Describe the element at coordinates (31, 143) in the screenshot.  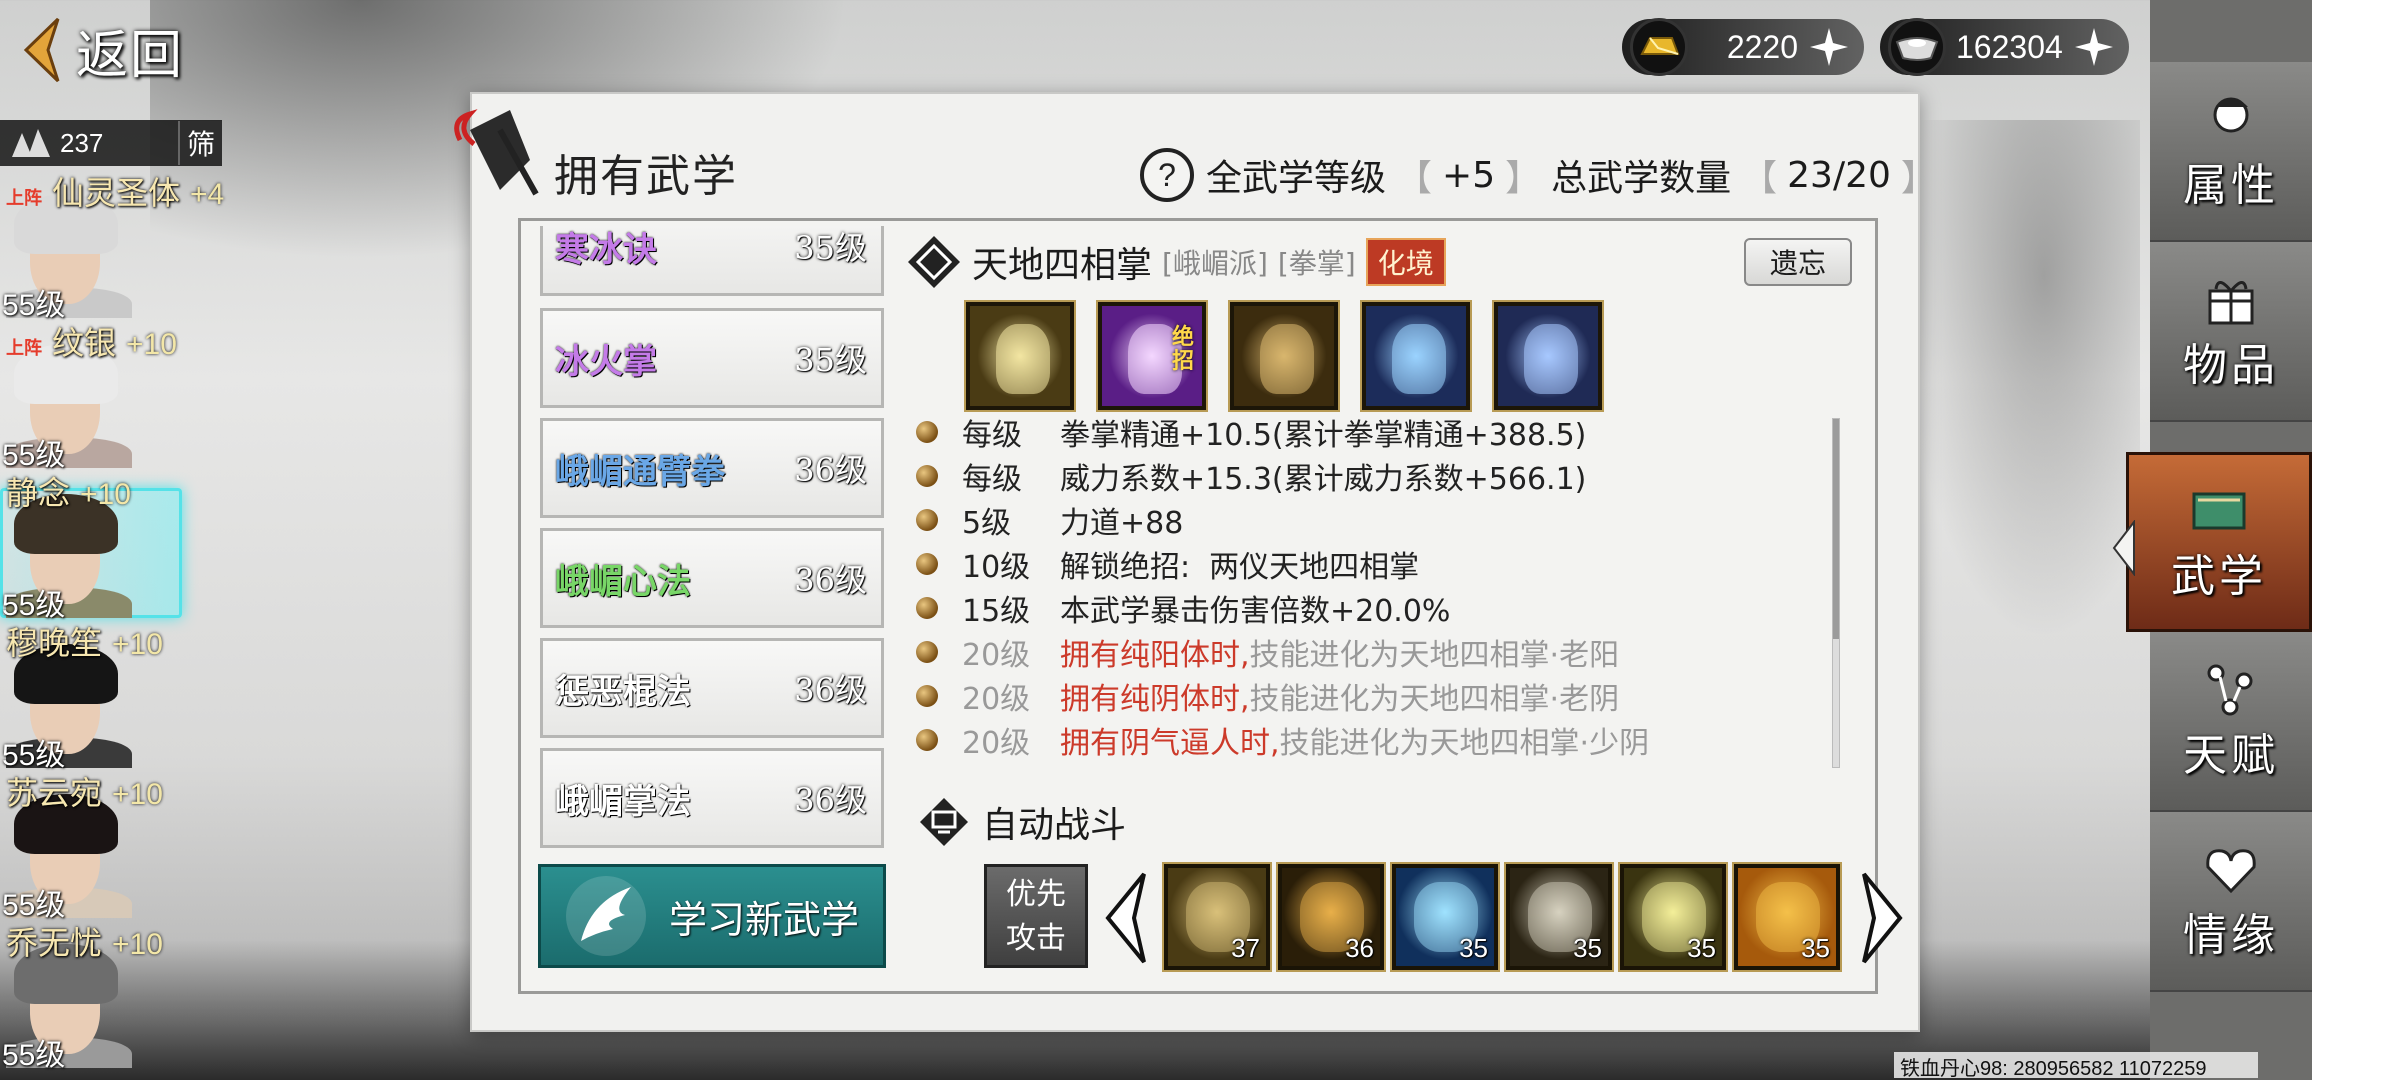
I see `disciple-count-icon` at that location.